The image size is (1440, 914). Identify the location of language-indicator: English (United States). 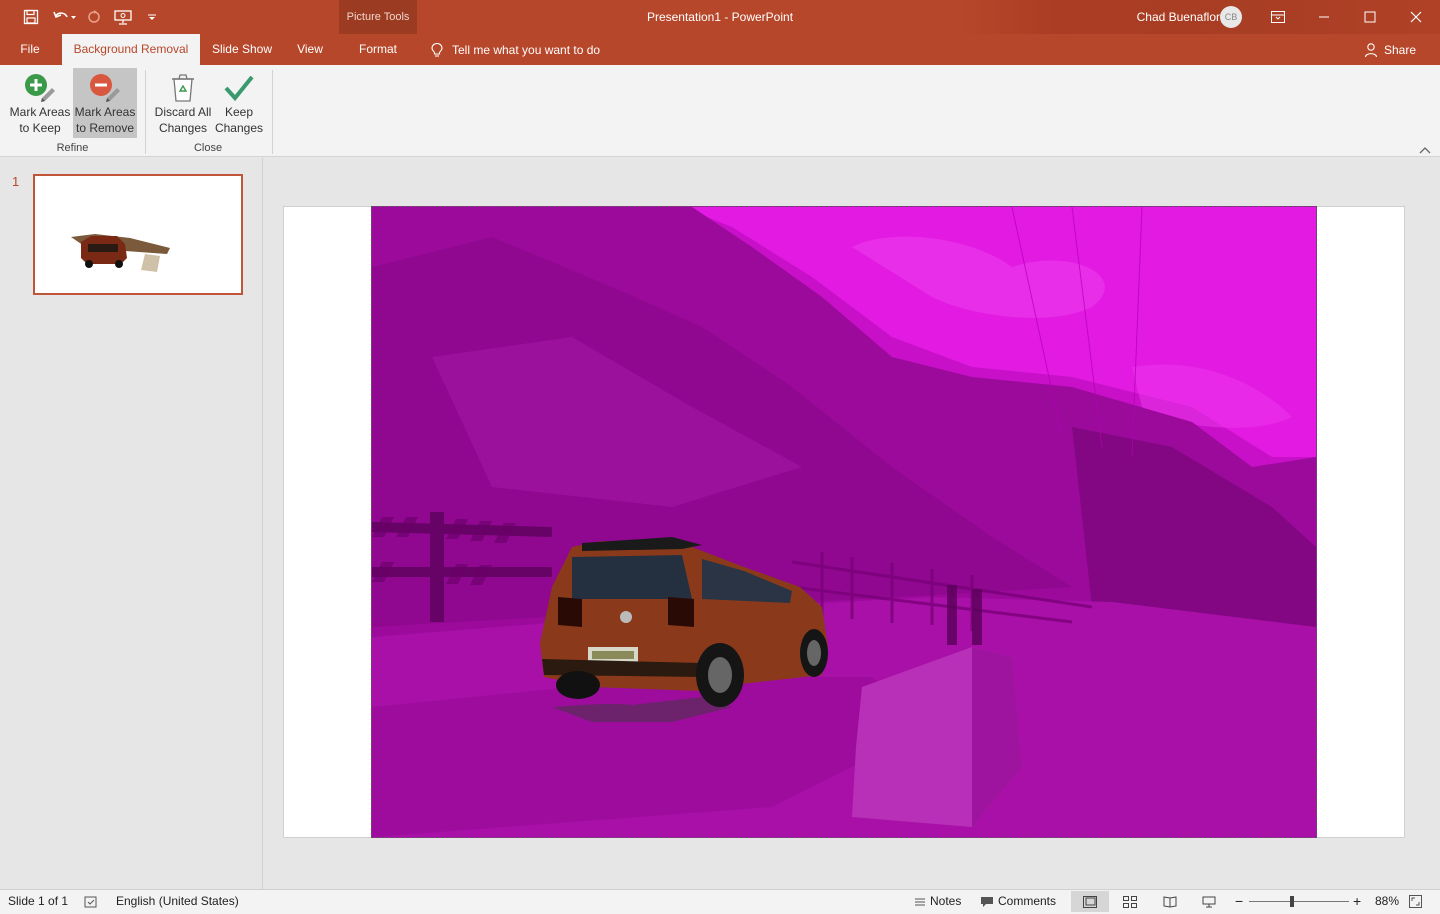
(177, 901).